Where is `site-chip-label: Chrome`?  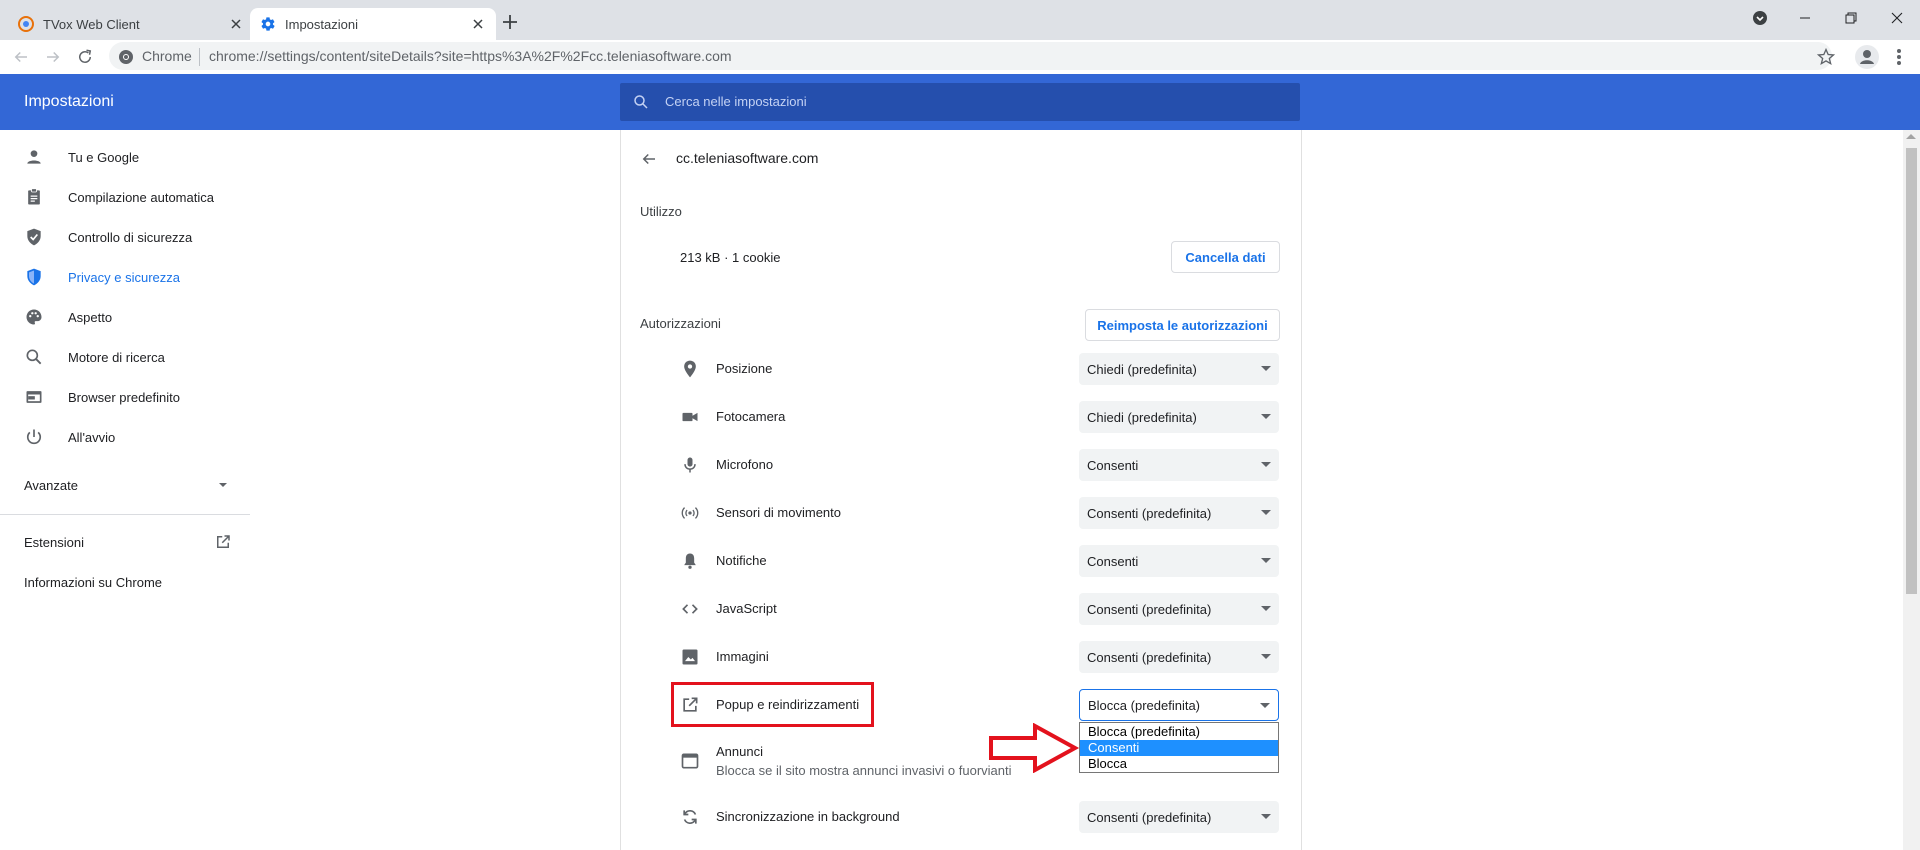
site-chip-label: Chrome is located at coordinates (167, 56).